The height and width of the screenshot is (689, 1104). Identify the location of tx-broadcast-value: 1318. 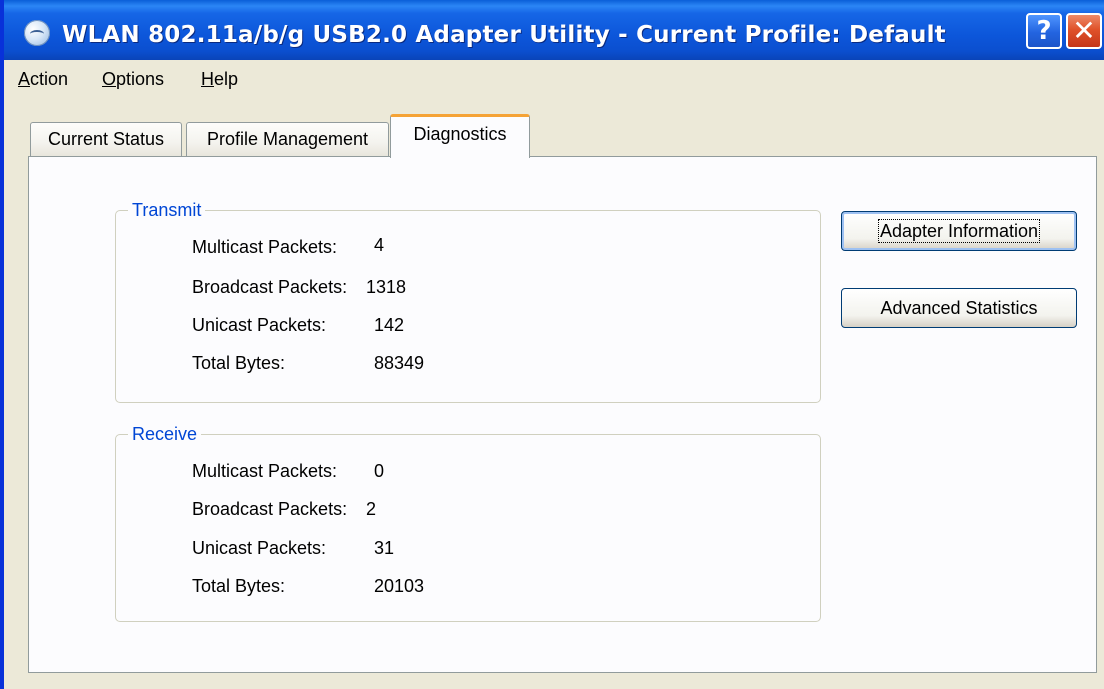
(386, 287).